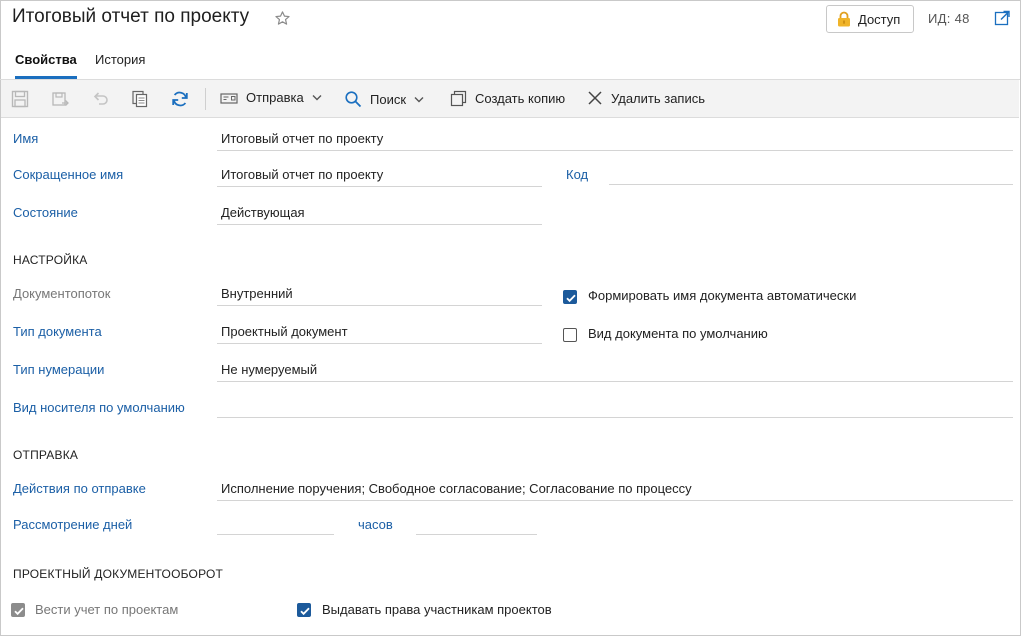  Describe the element at coordinates (205, 99) in the screenshot. I see `toolbar-separator` at that location.